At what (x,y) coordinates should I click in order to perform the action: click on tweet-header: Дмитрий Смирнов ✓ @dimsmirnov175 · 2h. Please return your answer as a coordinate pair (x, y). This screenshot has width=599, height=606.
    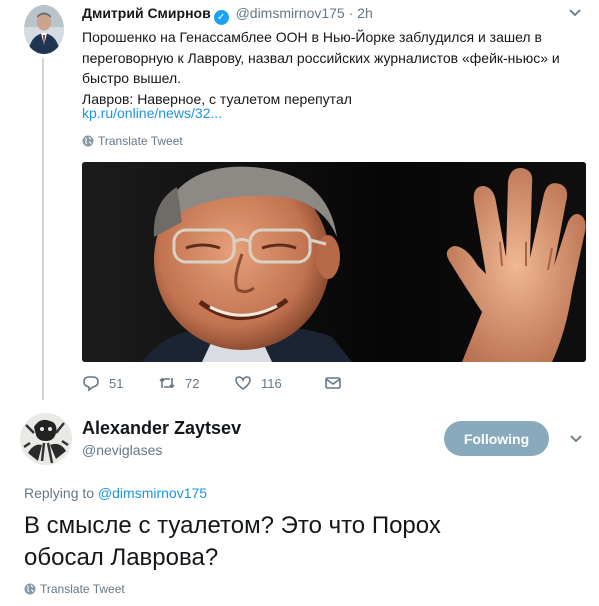
    Looking at the image, I should click on (227, 15).